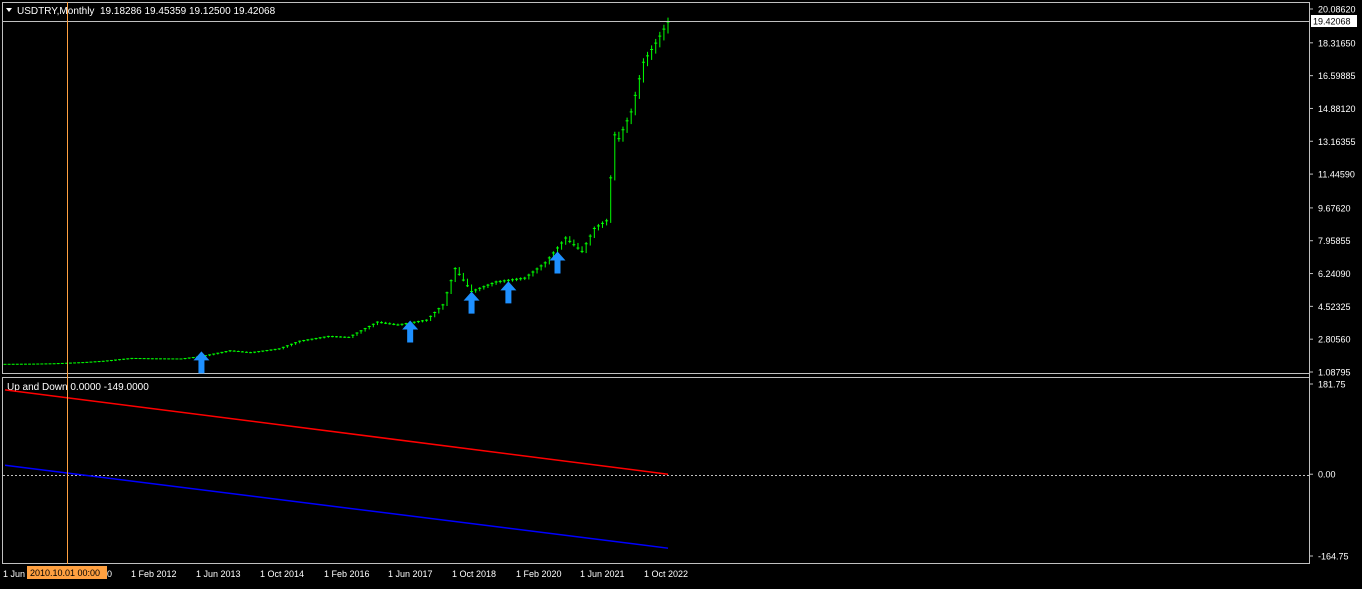  What do you see at coordinates (55, 11) in the screenshot?
I see `symbol-label: USDTRY,Monthly` at bounding box center [55, 11].